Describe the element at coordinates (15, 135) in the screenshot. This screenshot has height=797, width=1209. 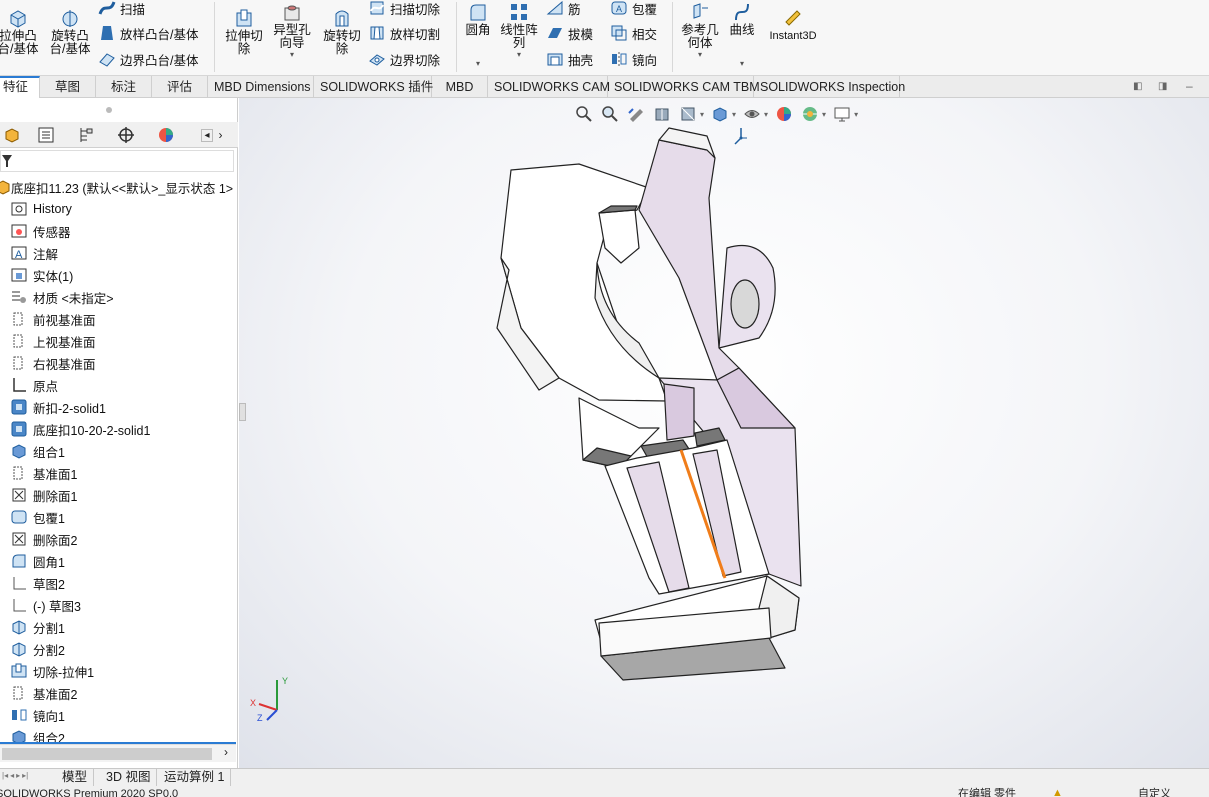
I see `feature-manager-tab` at that location.